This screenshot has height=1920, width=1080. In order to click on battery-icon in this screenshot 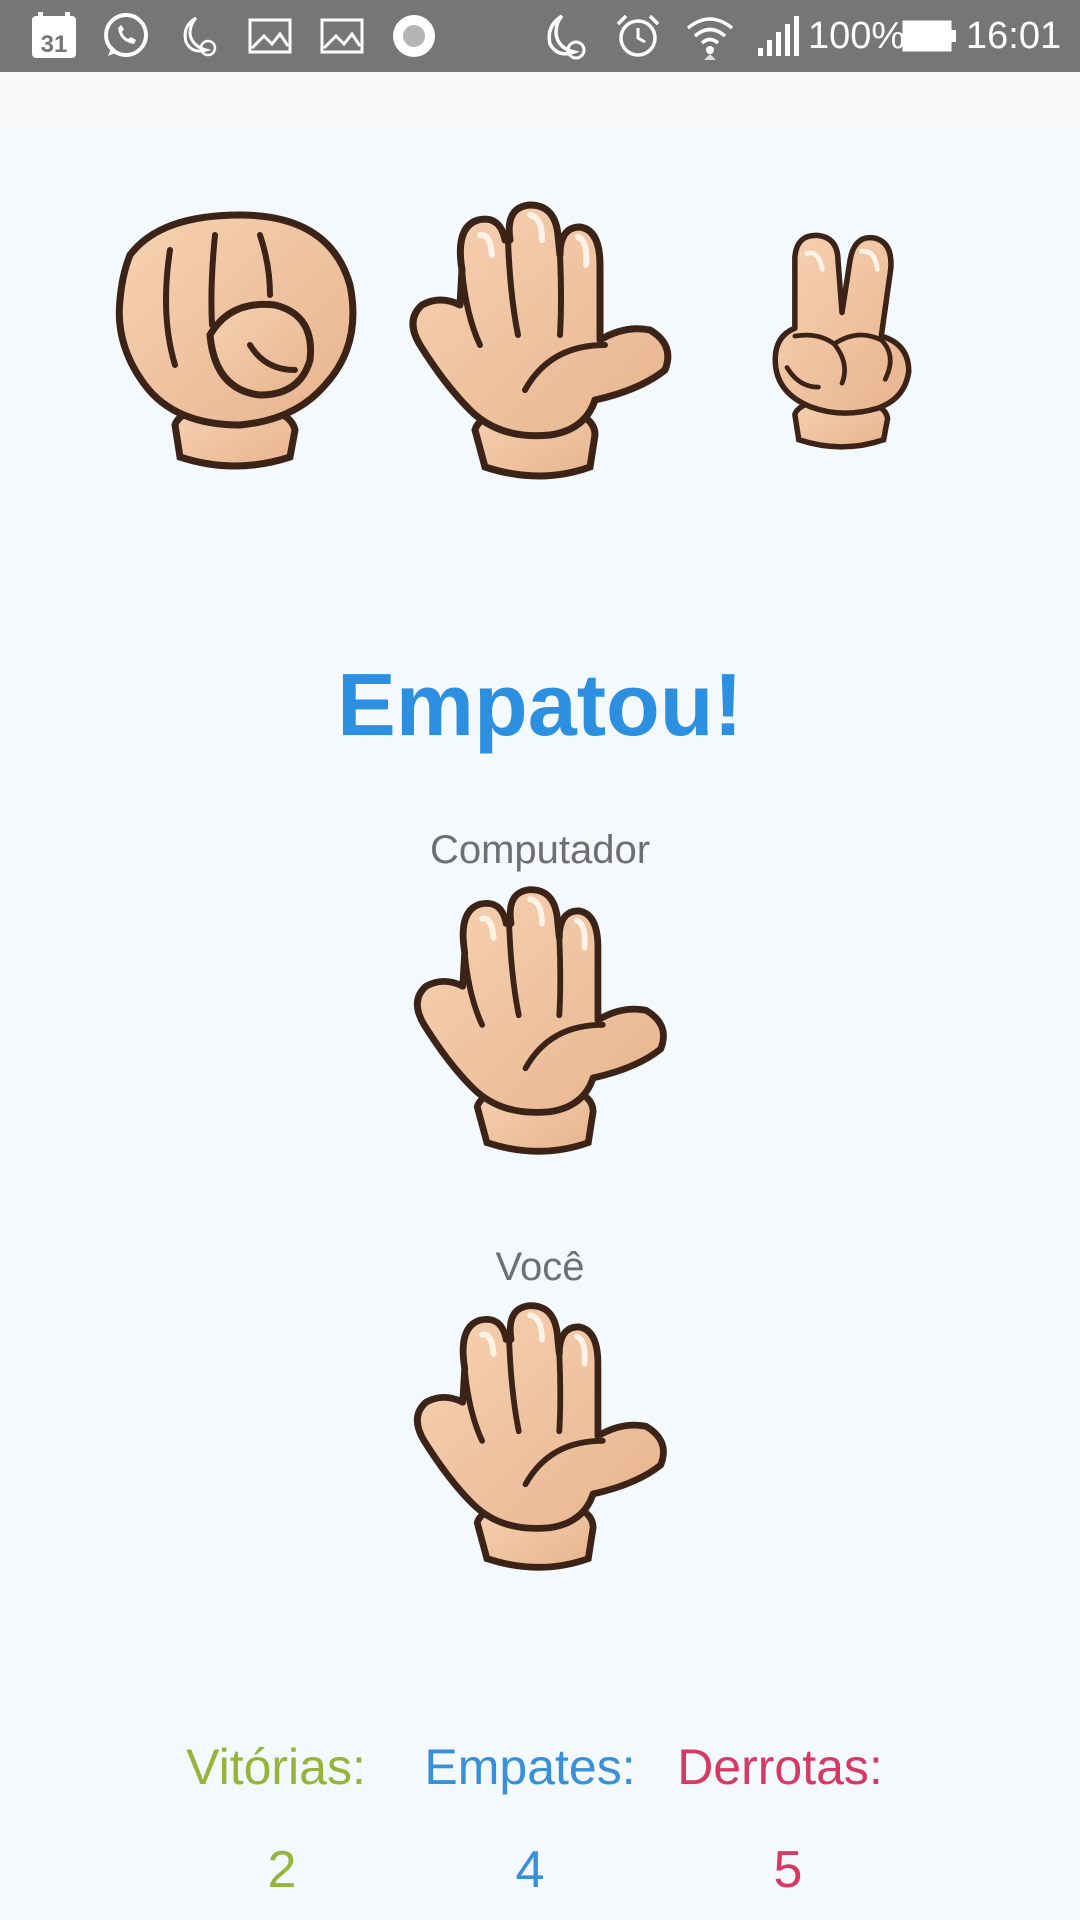, I will do `click(930, 36)`.